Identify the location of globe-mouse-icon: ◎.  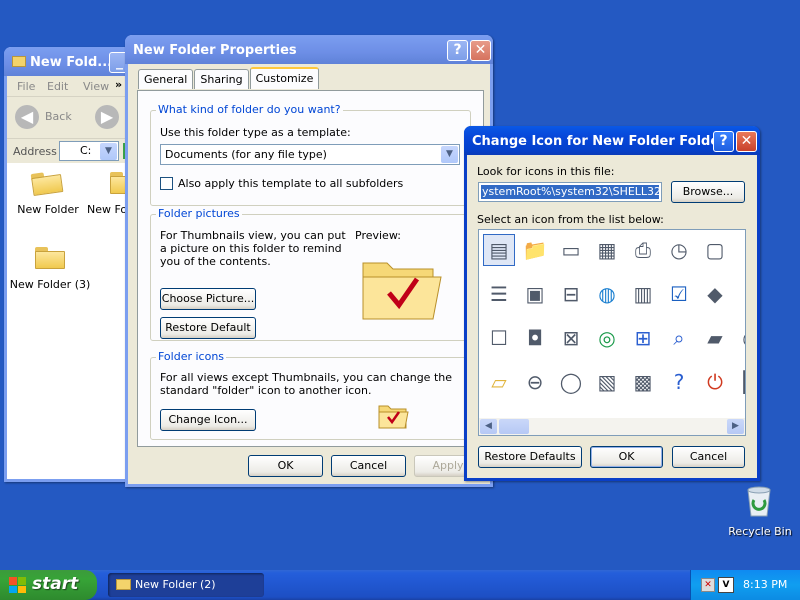
(607, 338).